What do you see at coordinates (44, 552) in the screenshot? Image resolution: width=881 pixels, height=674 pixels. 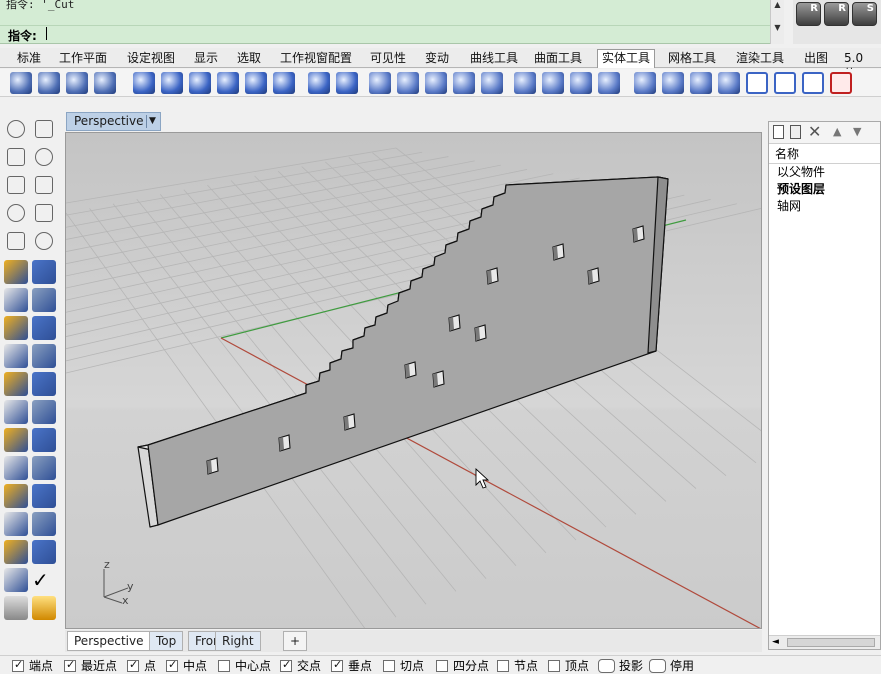 I see `layout-icon` at bounding box center [44, 552].